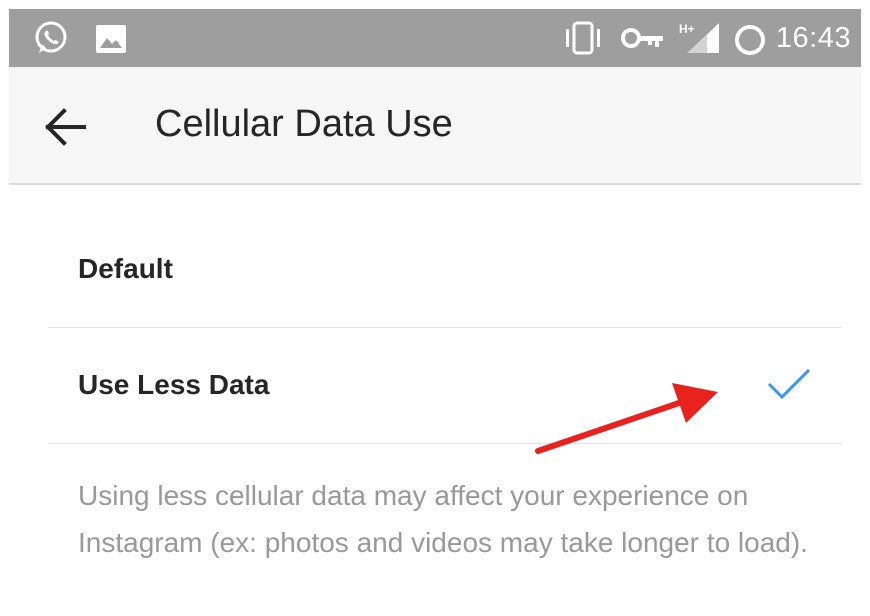 Image resolution: width=870 pixels, height=616 pixels. What do you see at coordinates (865, 308) in the screenshot?
I see `frame-border-right` at bounding box center [865, 308].